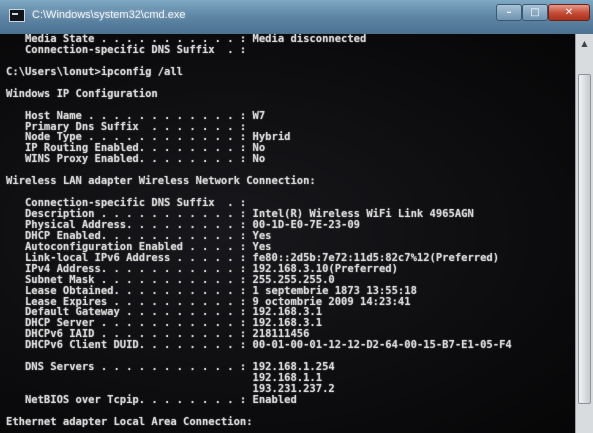 The width and height of the screenshot is (593, 433). I want to click on scroll-up-arrow-icon: ▲, so click(584, 43).